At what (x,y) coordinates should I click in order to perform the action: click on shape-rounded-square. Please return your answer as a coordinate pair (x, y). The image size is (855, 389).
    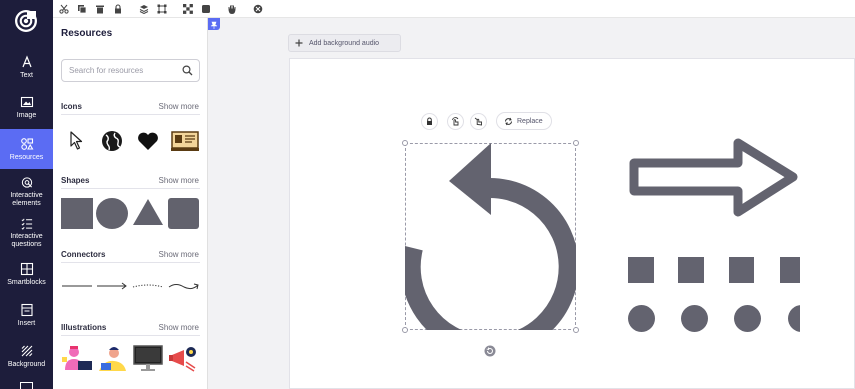
    Looking at the image, I should click on (183, 213).